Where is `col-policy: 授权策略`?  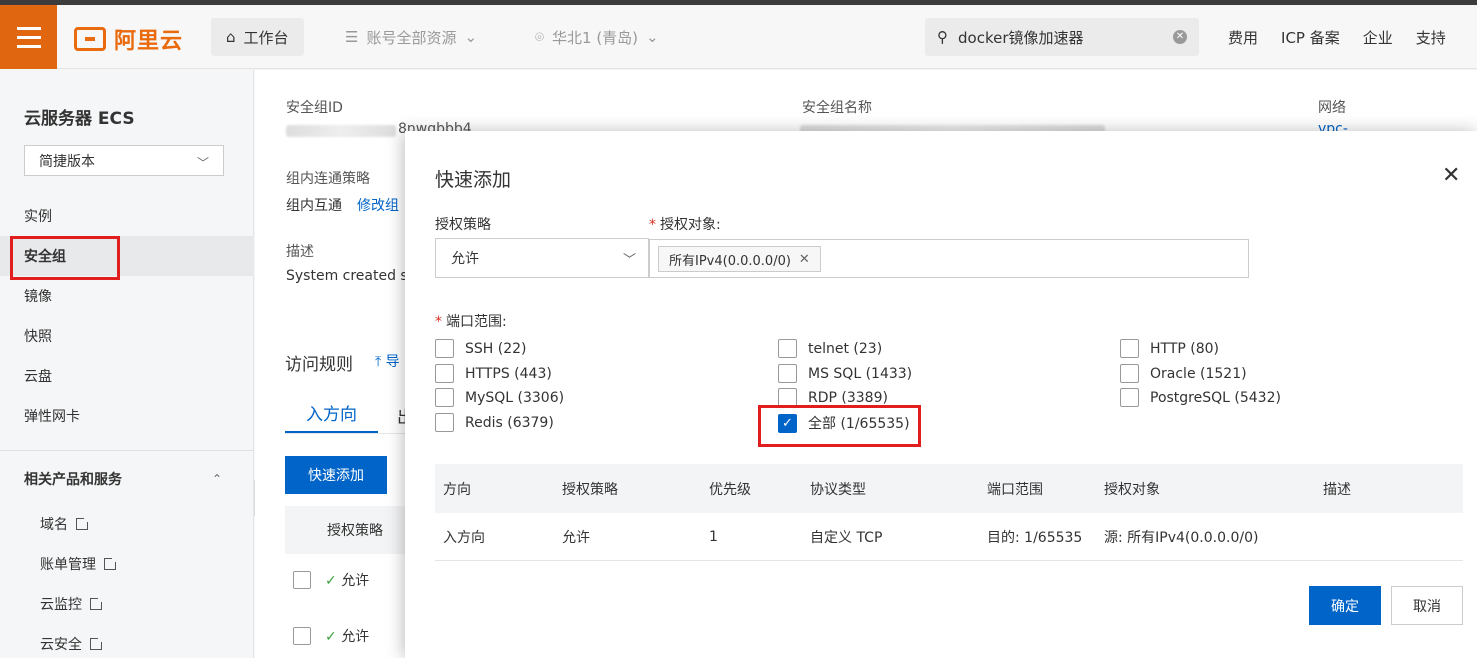 col-policy: 授权策略 is located at coordinates (590, 489).